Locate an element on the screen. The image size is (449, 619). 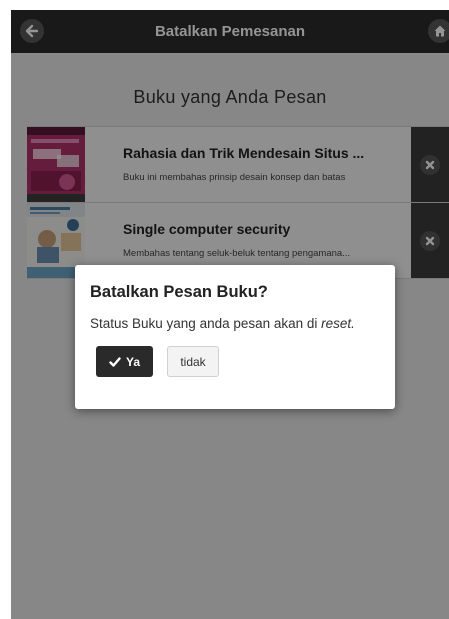
dialog-message-text: Status Buku yang anda pesan akan di is located at coordinates (206, 323).